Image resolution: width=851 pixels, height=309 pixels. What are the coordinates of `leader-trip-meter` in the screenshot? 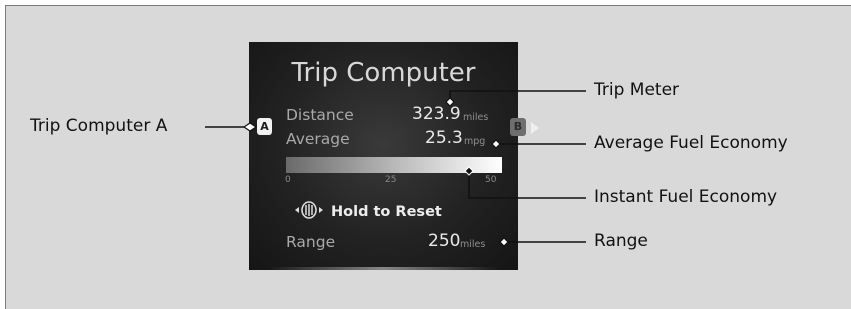 It's located at (517, 96).